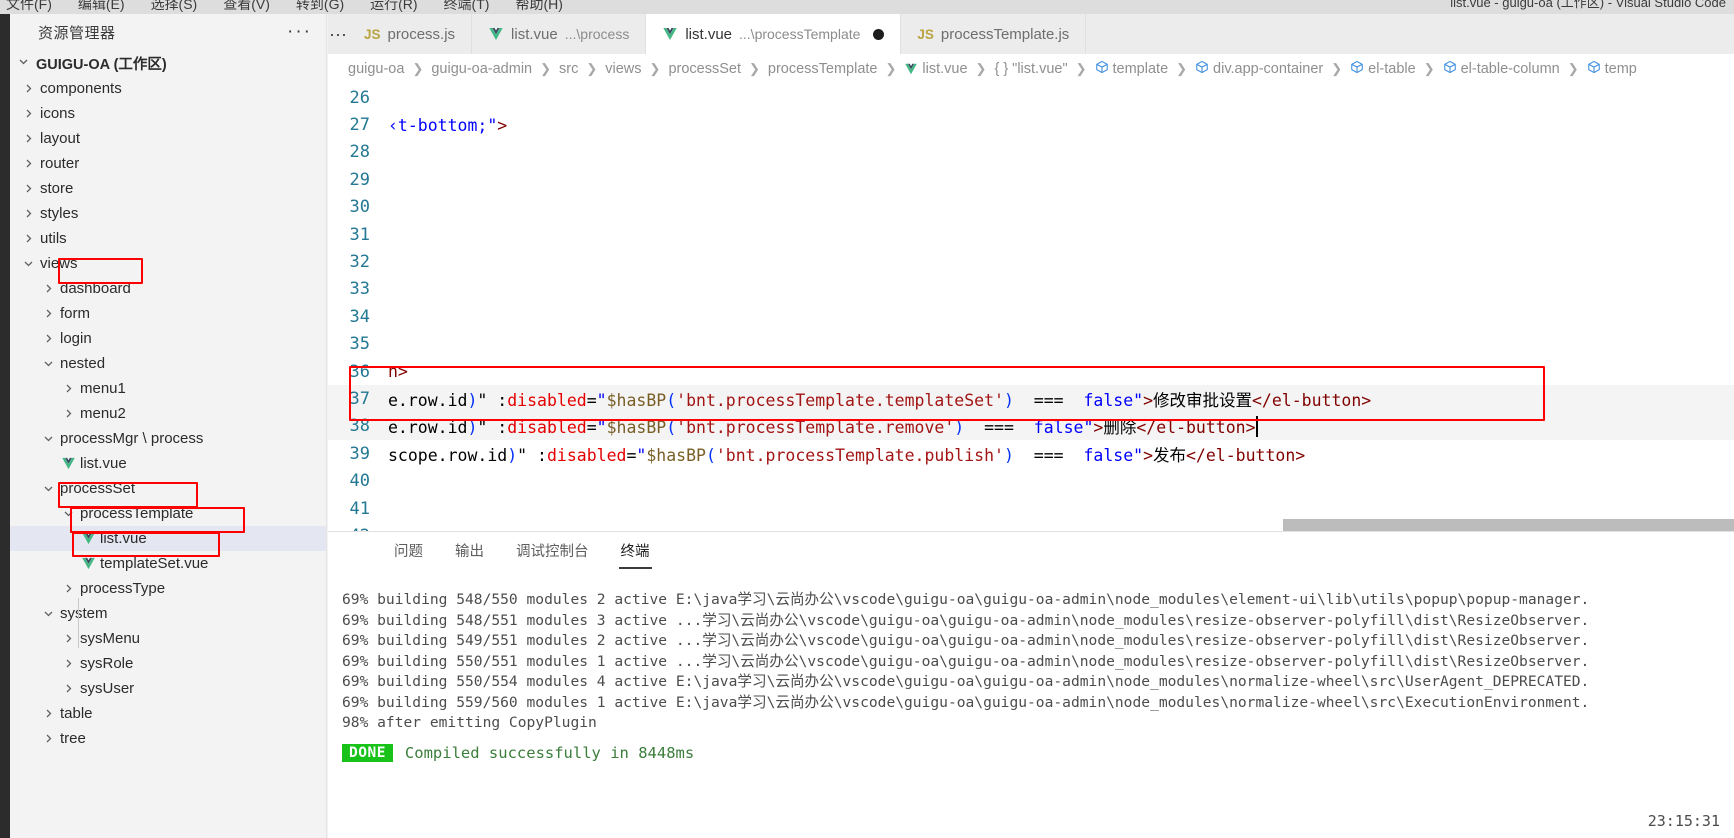 The width and height of the screenshot is (1734, 838). I want to click on tree-item-folder: processType, so click(168, 588).